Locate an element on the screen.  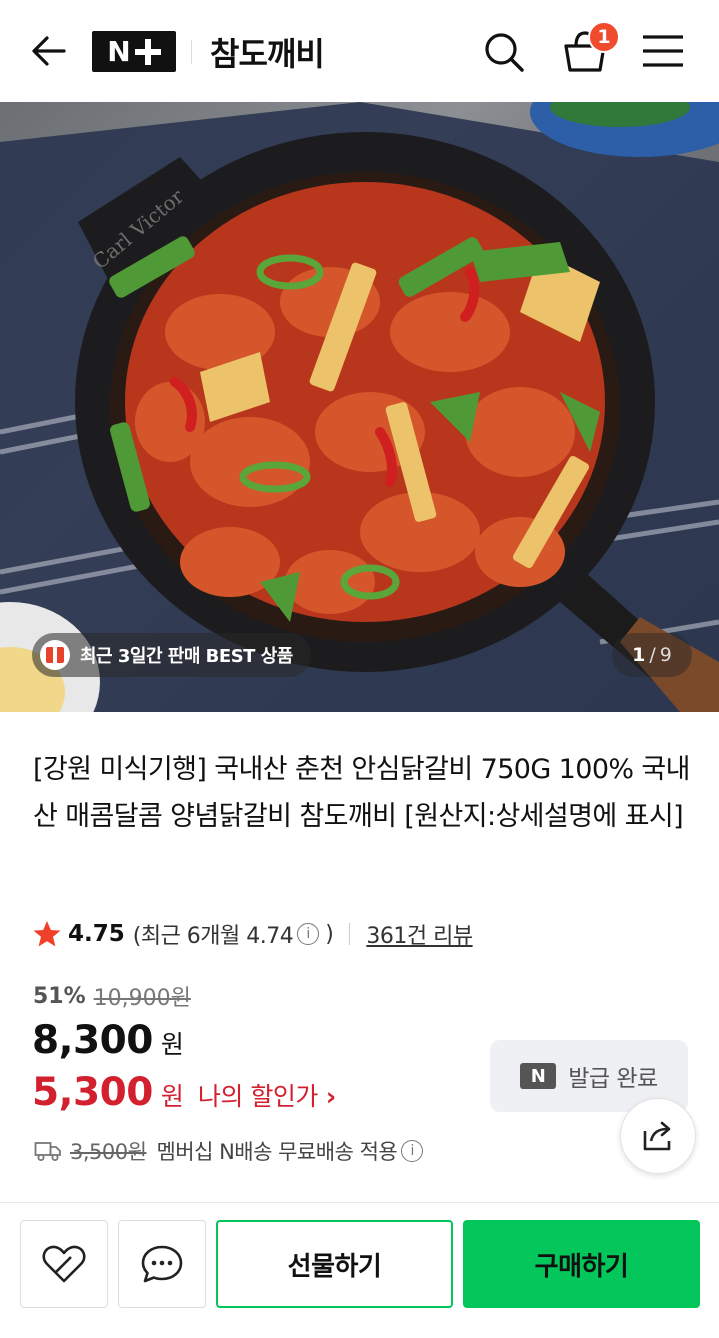
talk-chat-button is located at coordinates (162, 1264).